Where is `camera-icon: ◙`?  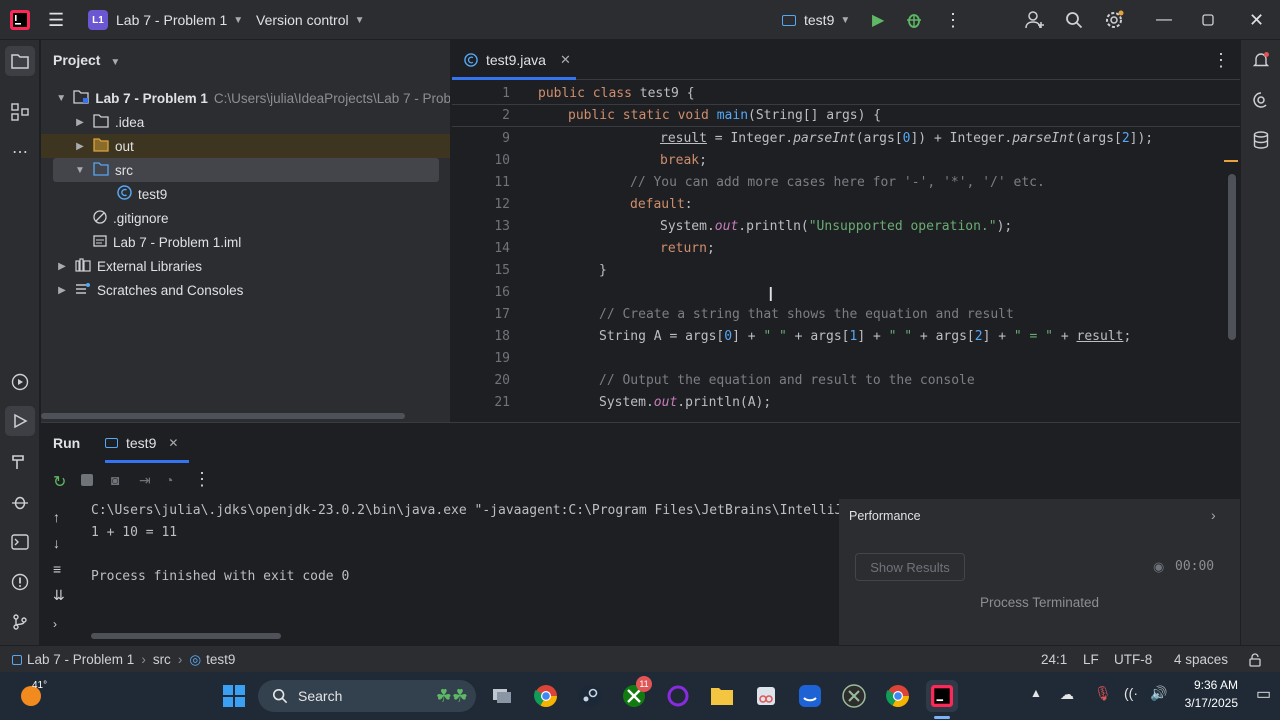 camera-icon: ◙ is located at coordinates (115, 480).